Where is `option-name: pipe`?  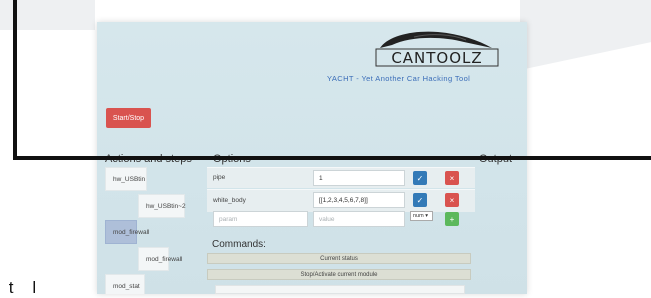 option-name: pipe is located at coordinates (219, 177).